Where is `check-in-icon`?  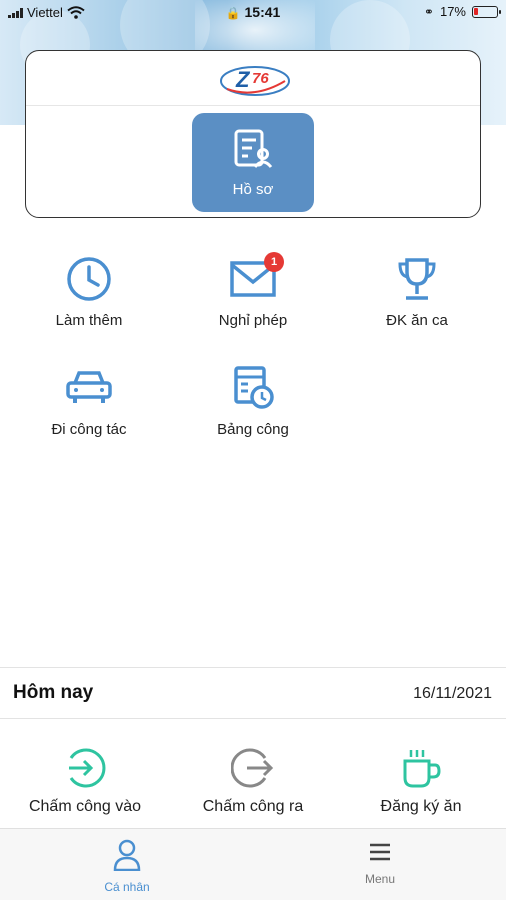 check-in-icon is located at coordinates (87, 768).